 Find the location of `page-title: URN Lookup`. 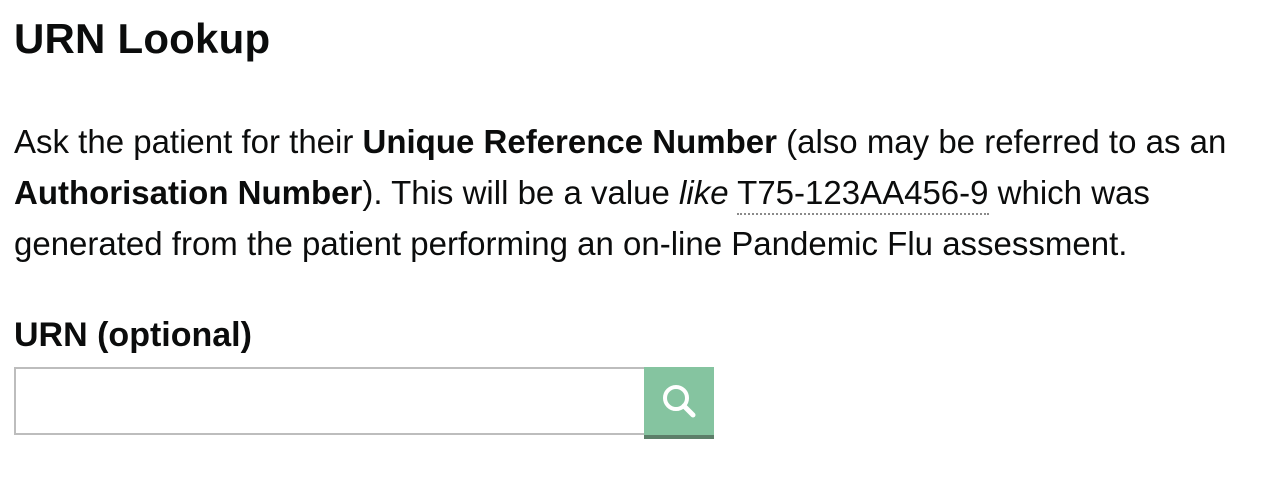

page-title: URN Lookup is located at coordinates (142, 38).